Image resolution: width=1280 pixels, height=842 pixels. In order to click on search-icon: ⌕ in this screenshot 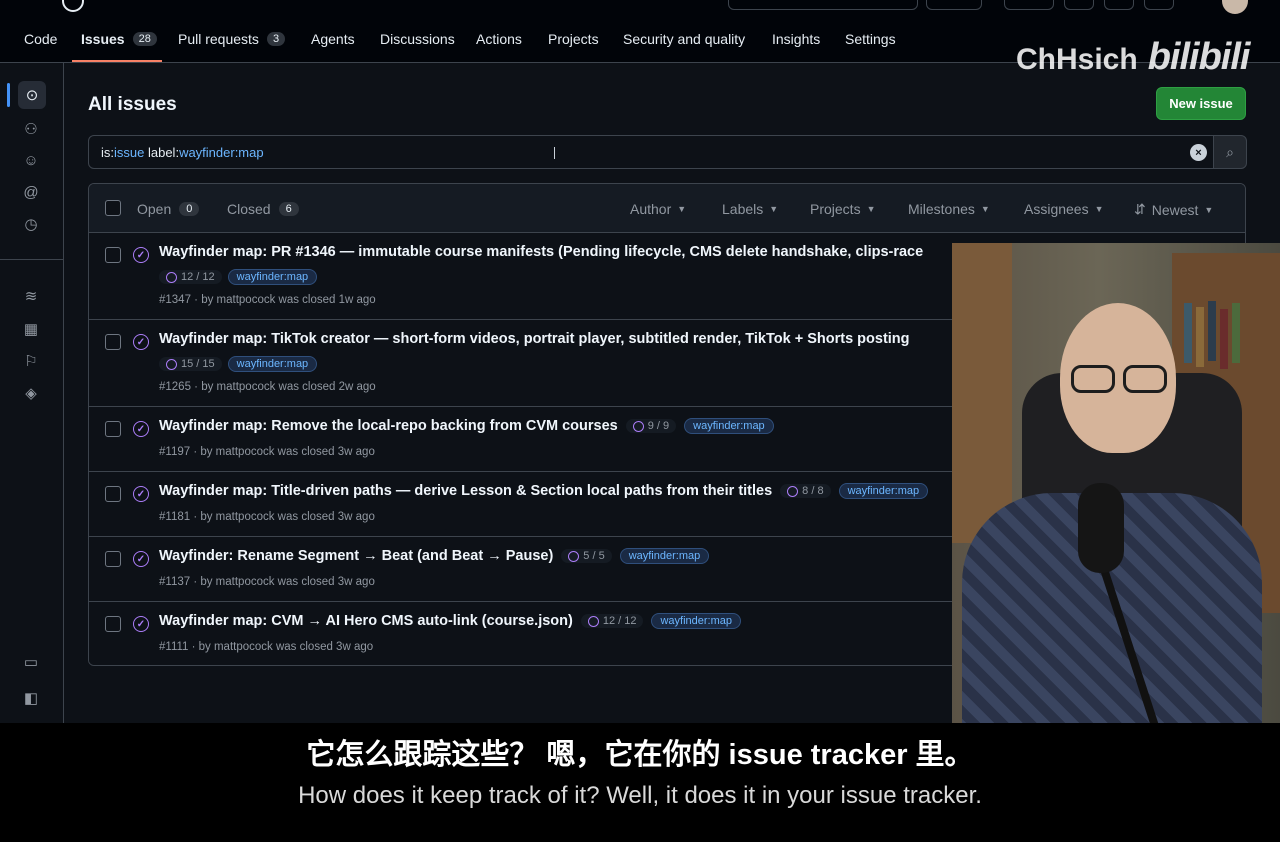, I will do `click(1230, 152)`.